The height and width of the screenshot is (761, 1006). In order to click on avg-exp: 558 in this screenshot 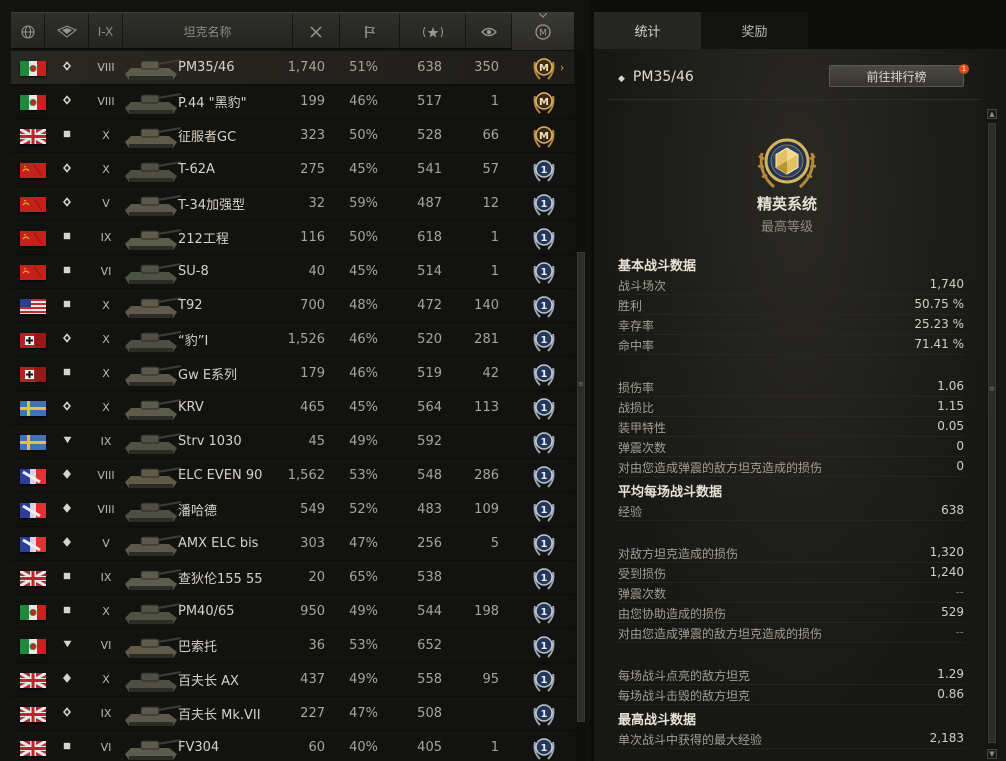, I will do `click(429, 679)`.